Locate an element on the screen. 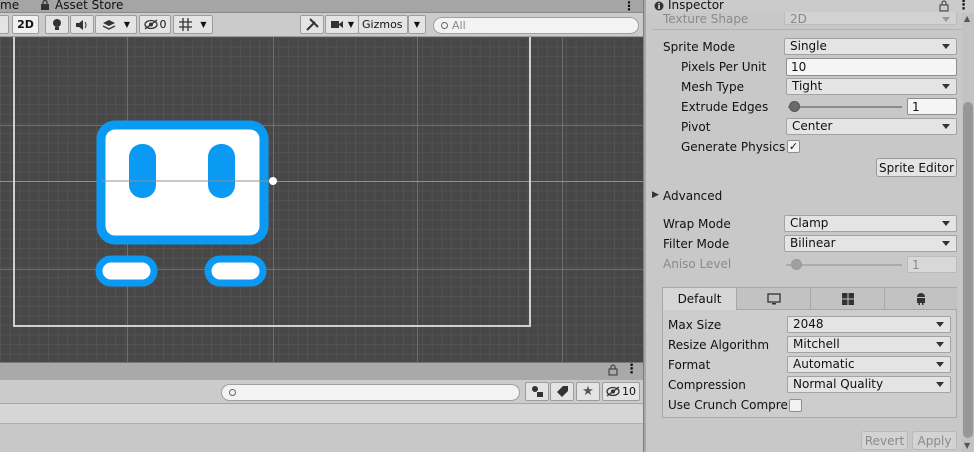 The height and width of the screenshot is (452, 974). inspector-title: Inspector is located at coordinates (696, 6).